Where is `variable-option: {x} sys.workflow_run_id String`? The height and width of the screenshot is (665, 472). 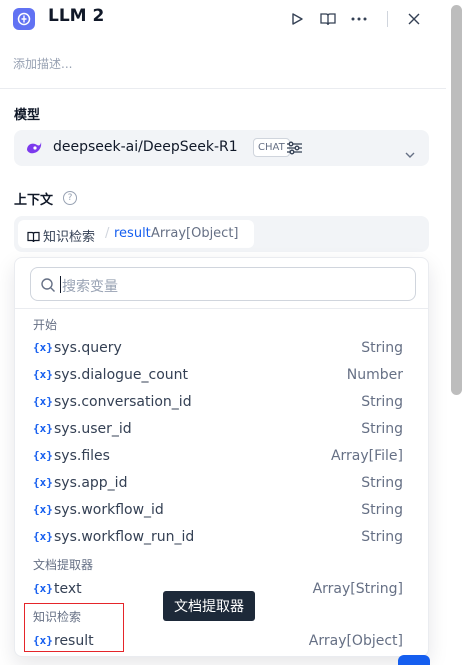
variable-option: {x} sys.workflow_run_id String is located at coordinates (221, 538).